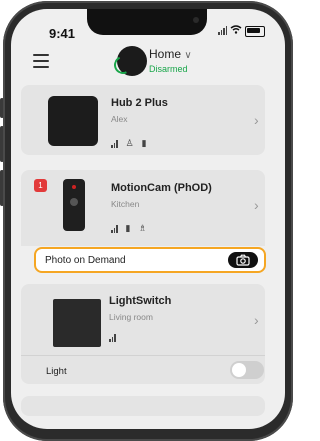 The image size is (320, 441). What do you see at coordinates (143, 208) in the screenshot?
I see `device-card-motioncam: 1 MotionCam (PhOD) Kitchen ▮ ♗ ›` at bounding box center [143, 208].